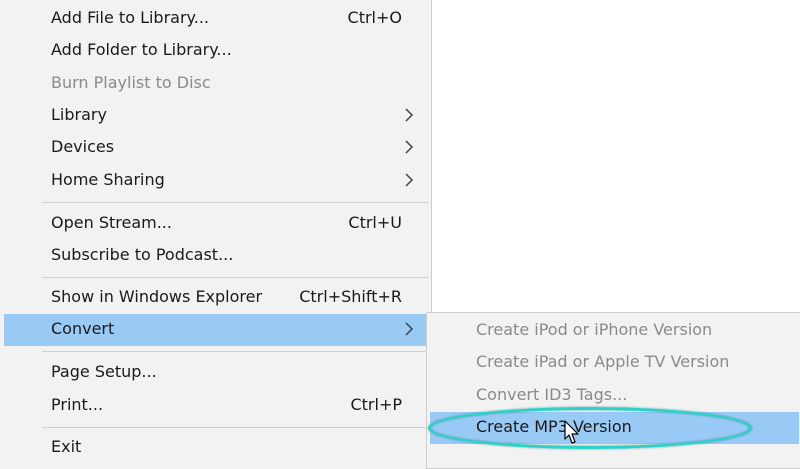 The width and height of the screenshot is (800, 469). What do you see at coordinates (216, 181) in the screenshot?
I see `menu-item-home-sharing: Home Sharing` at bounding box center [216, 181].